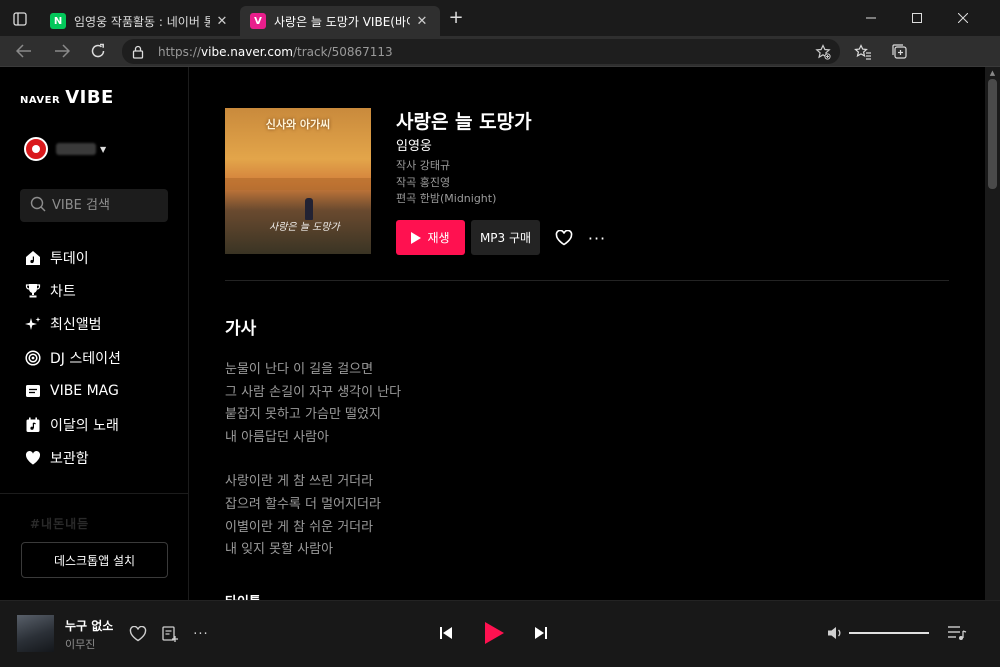 This screenshot has height=667, width=1000. I want to click on heart-icon, so click(33, 458).